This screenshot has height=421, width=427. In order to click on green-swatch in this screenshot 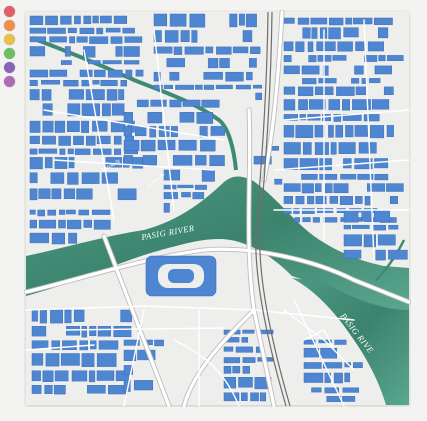, I will do `click(9, 53)`.